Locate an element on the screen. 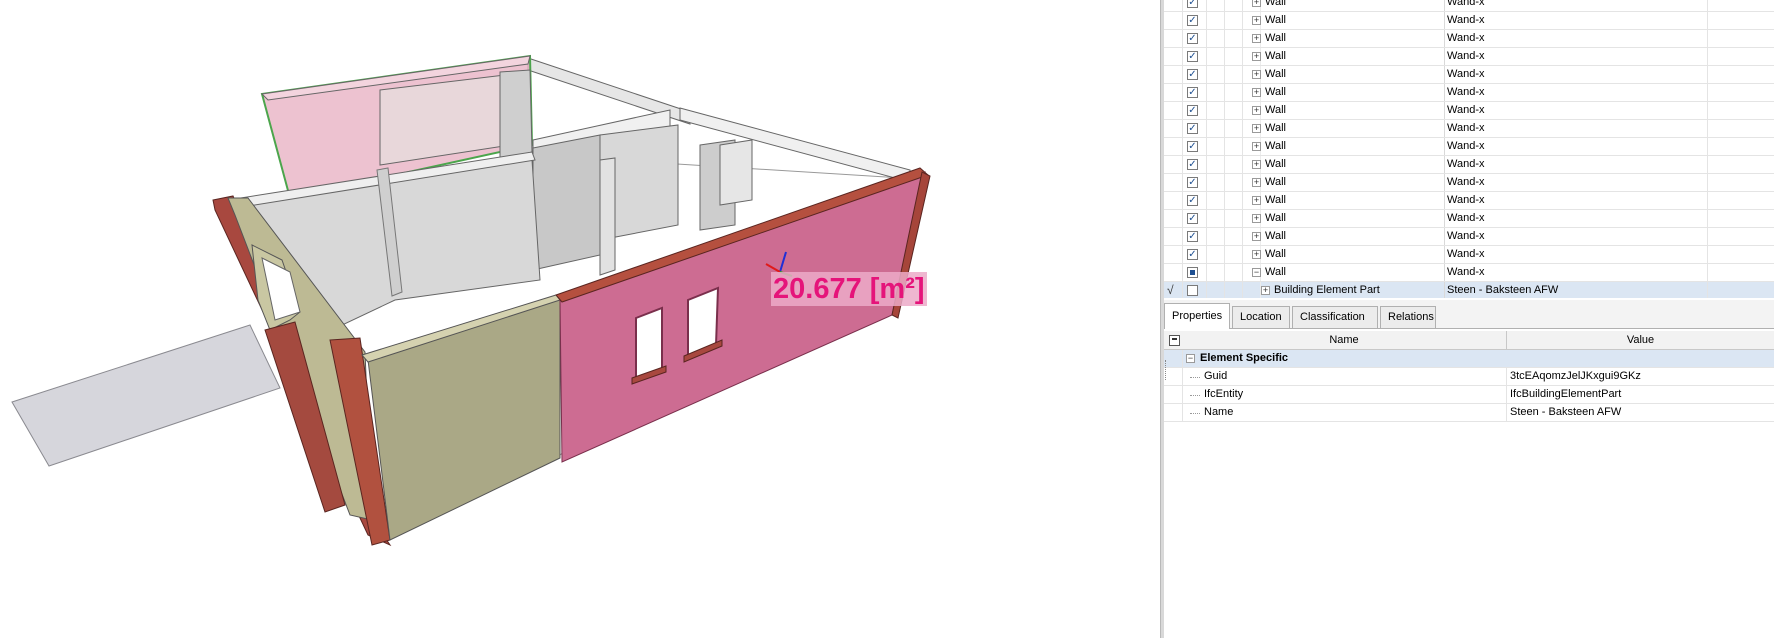  column-header-value: Value is located at coordinates (1640, 340).